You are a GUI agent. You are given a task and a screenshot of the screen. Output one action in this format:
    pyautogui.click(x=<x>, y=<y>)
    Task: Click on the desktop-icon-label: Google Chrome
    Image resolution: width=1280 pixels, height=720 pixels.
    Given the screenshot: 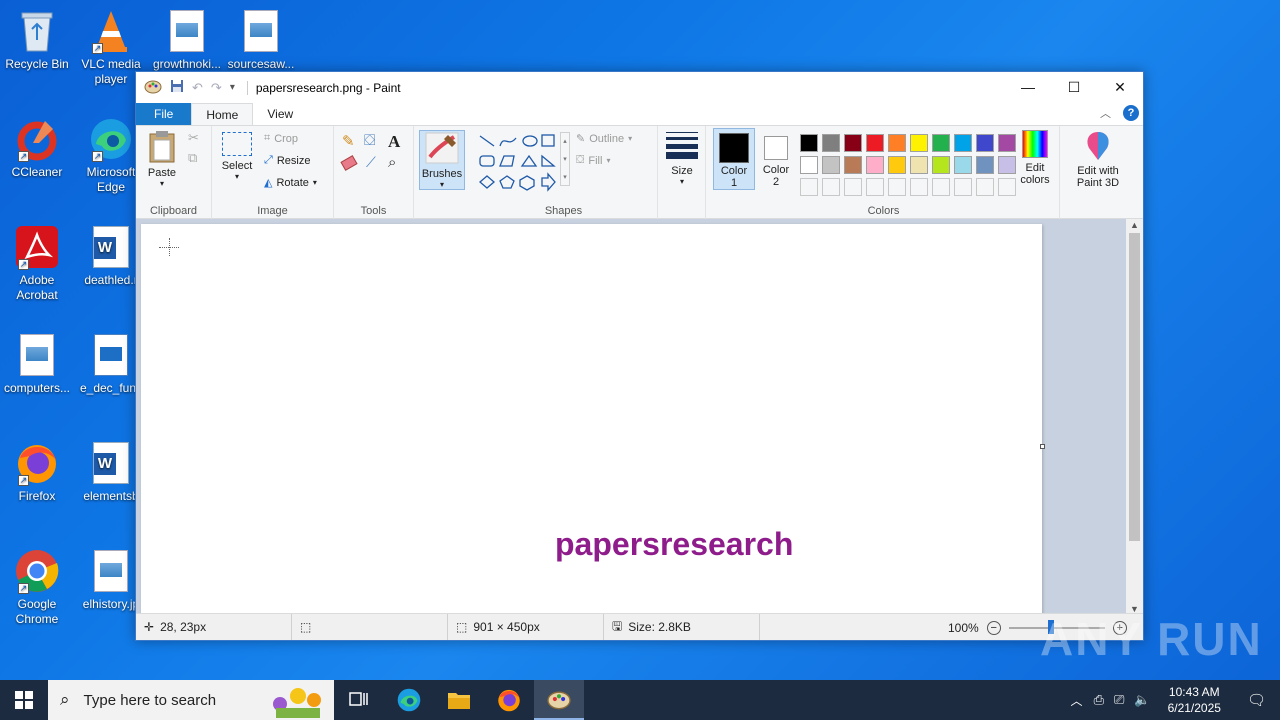 What is the action you would take?
    pyautogui.click(x=37, y=611)
    